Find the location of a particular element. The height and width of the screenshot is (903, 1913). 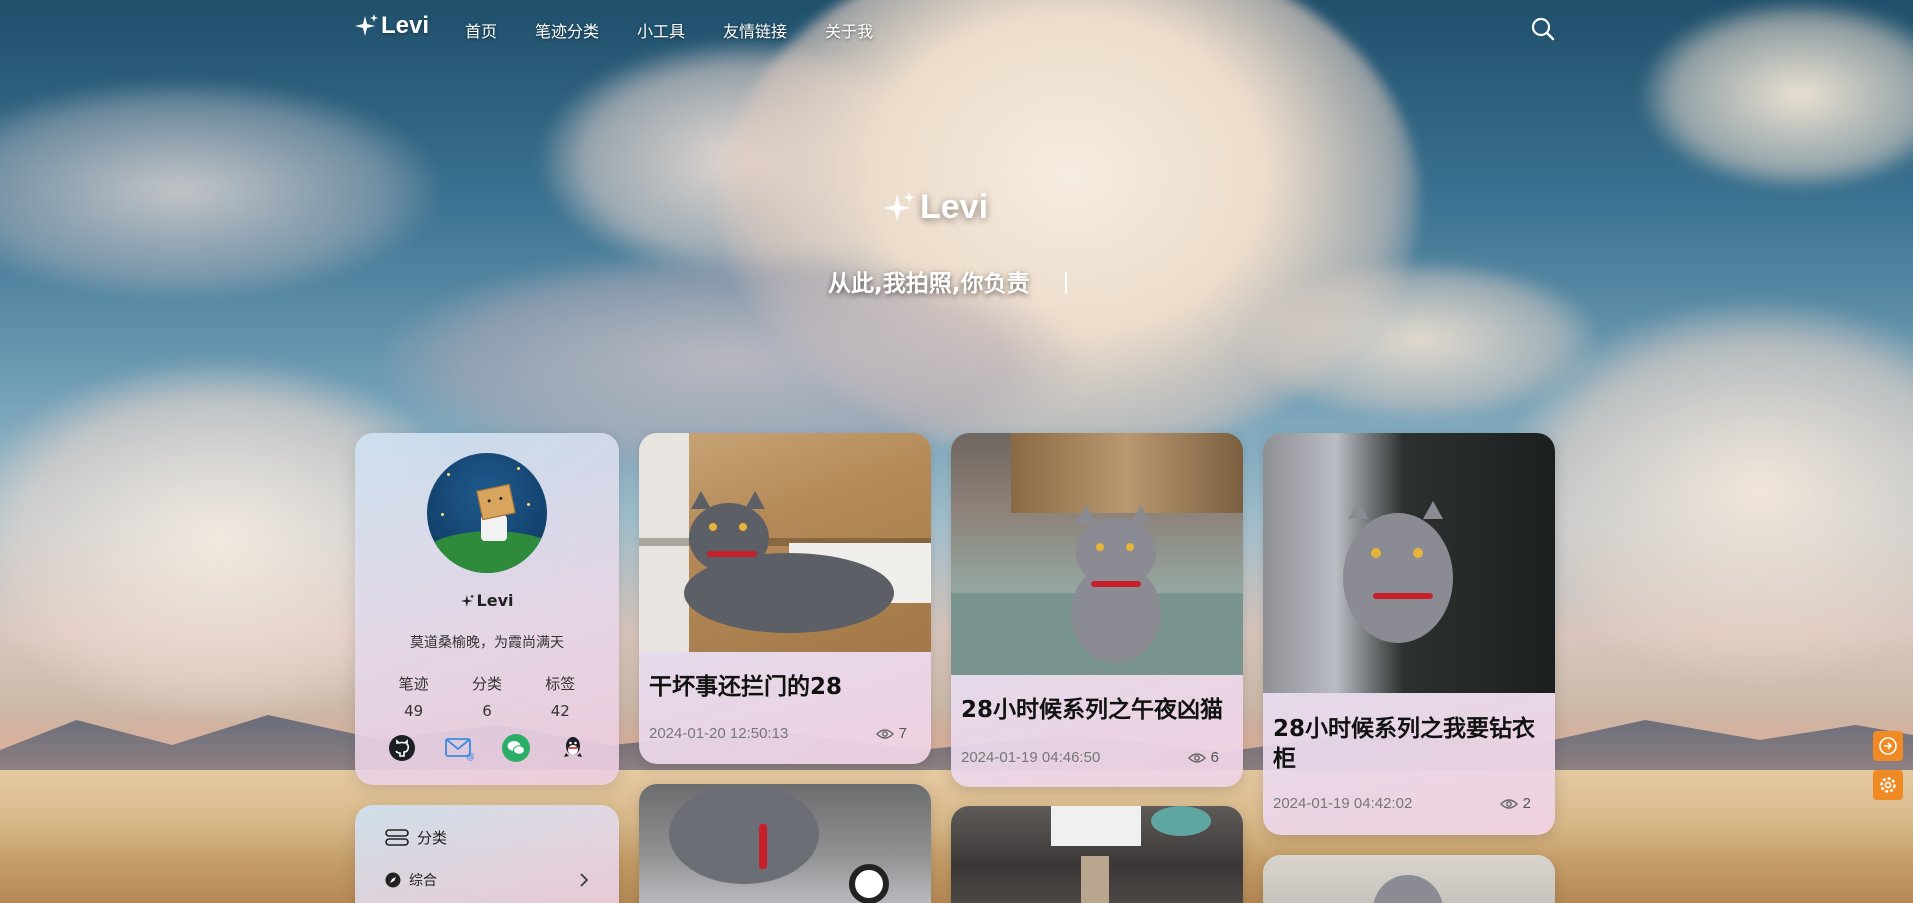

wechat-icon is located at coordinates (516, 748).